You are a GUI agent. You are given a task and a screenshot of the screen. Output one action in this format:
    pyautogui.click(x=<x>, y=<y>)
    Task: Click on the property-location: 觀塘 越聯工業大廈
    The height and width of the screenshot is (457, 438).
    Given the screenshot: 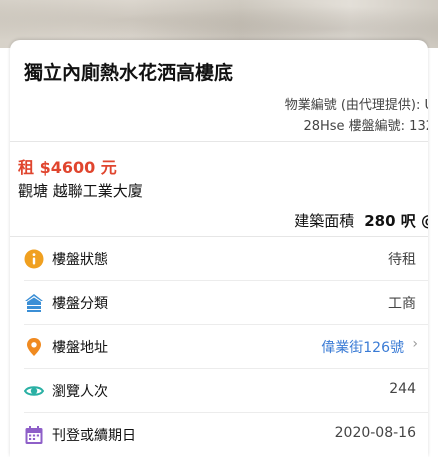 What is the action you would take?
    pyautogui.click(x=80, y=191)
    